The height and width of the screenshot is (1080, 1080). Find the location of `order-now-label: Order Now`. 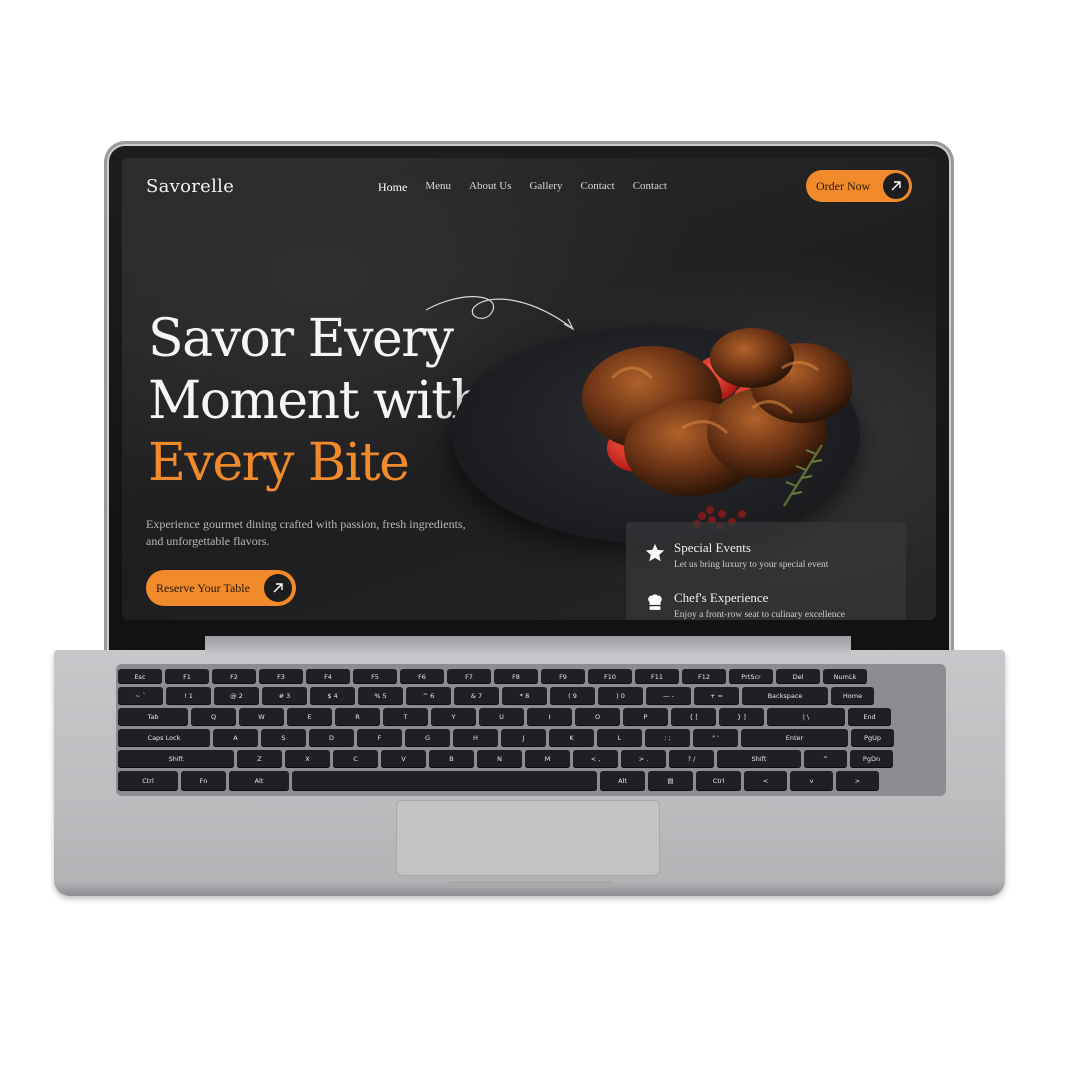

order-now-label: Order Now is located at coordinates (843, 185).